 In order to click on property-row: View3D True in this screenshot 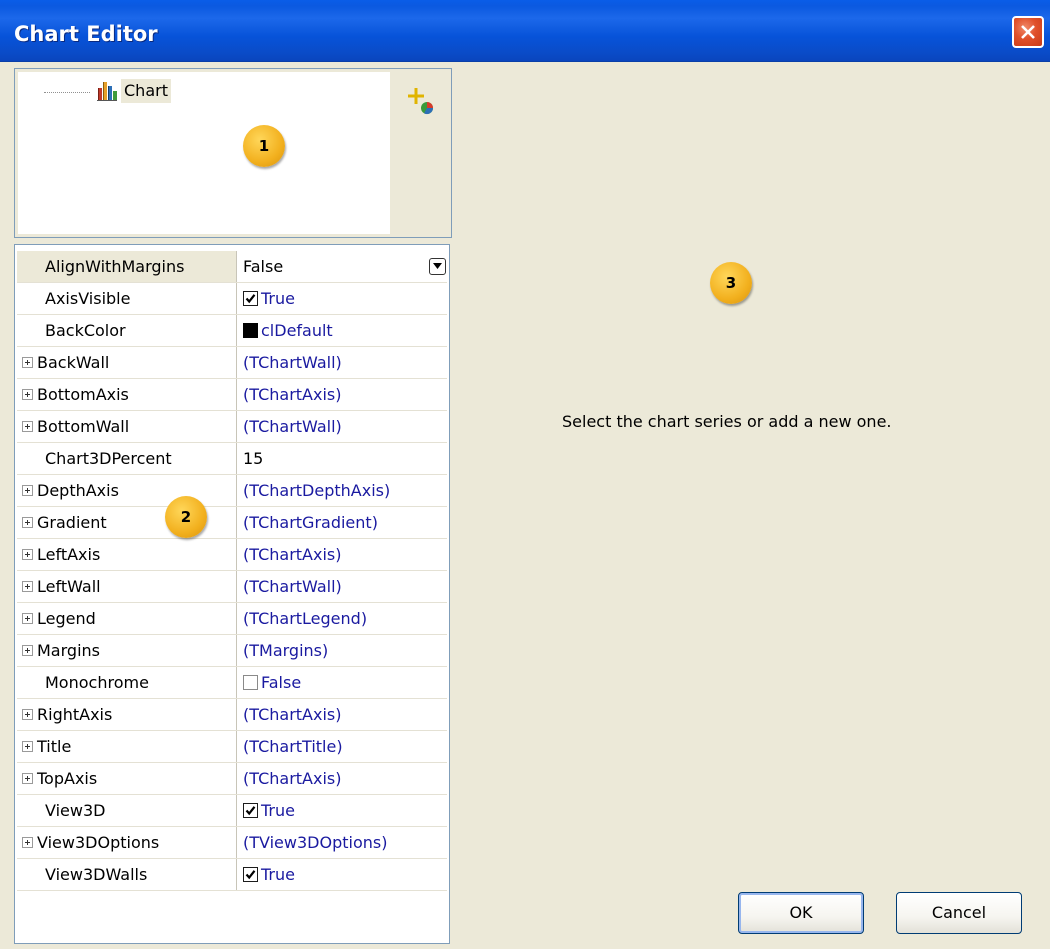, I will do `click(232, 811)`.